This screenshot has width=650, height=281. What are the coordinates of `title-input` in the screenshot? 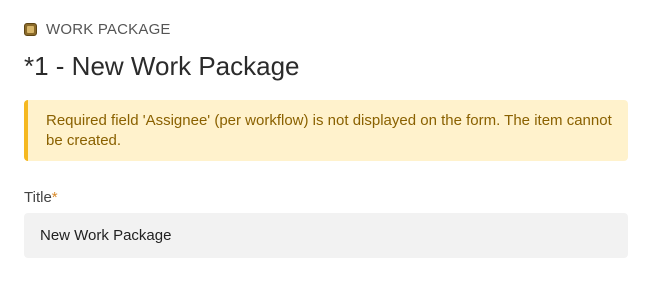 It's located at (326, 235).